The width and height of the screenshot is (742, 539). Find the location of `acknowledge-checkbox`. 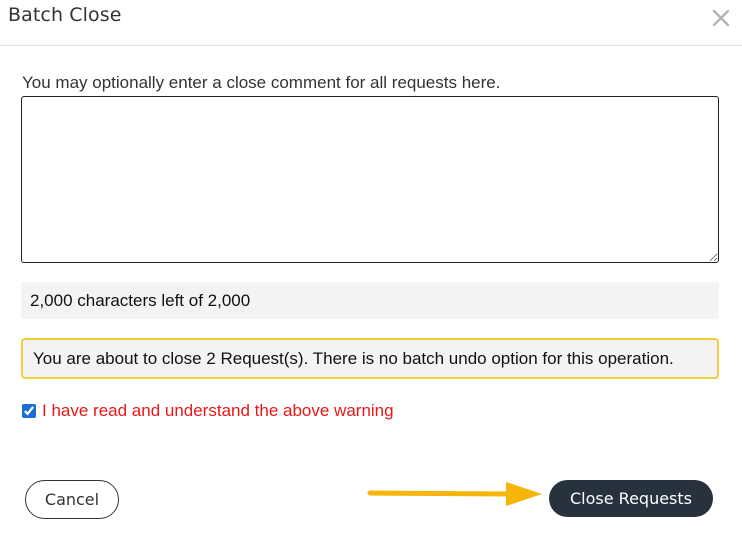

acknowledge-checkbox is located at coordinates (29, 411).